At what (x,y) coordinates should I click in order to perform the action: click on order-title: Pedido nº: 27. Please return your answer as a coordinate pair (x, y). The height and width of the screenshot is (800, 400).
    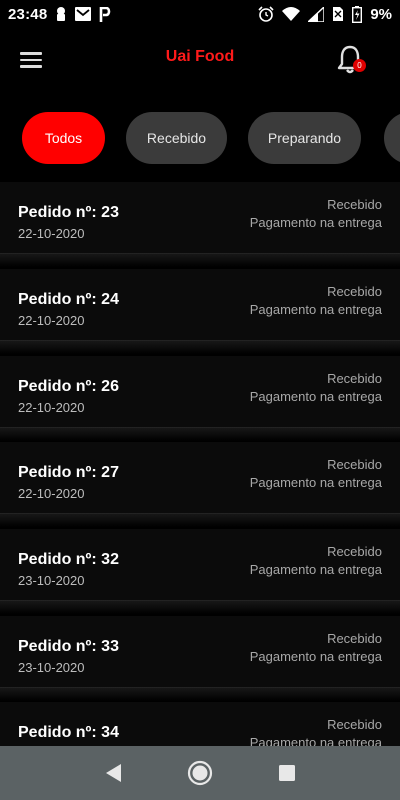
    Looking at the image, I should click on (68, 472).